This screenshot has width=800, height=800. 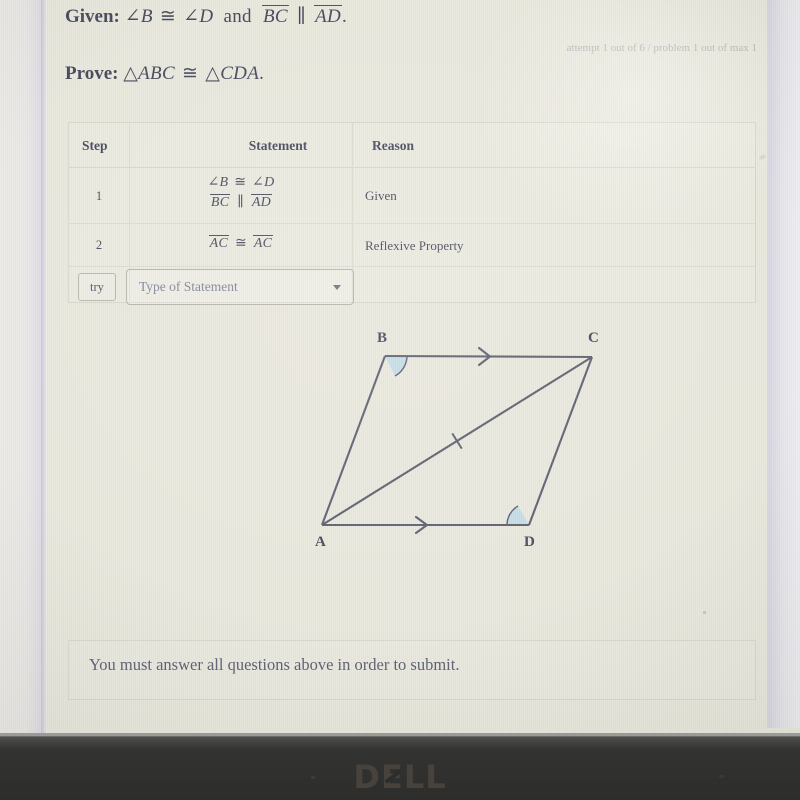 What do you see at coordinates (393, 145) in the screenshot?
I see `column-header-reason: Reason` at bounding box center [393, 145].